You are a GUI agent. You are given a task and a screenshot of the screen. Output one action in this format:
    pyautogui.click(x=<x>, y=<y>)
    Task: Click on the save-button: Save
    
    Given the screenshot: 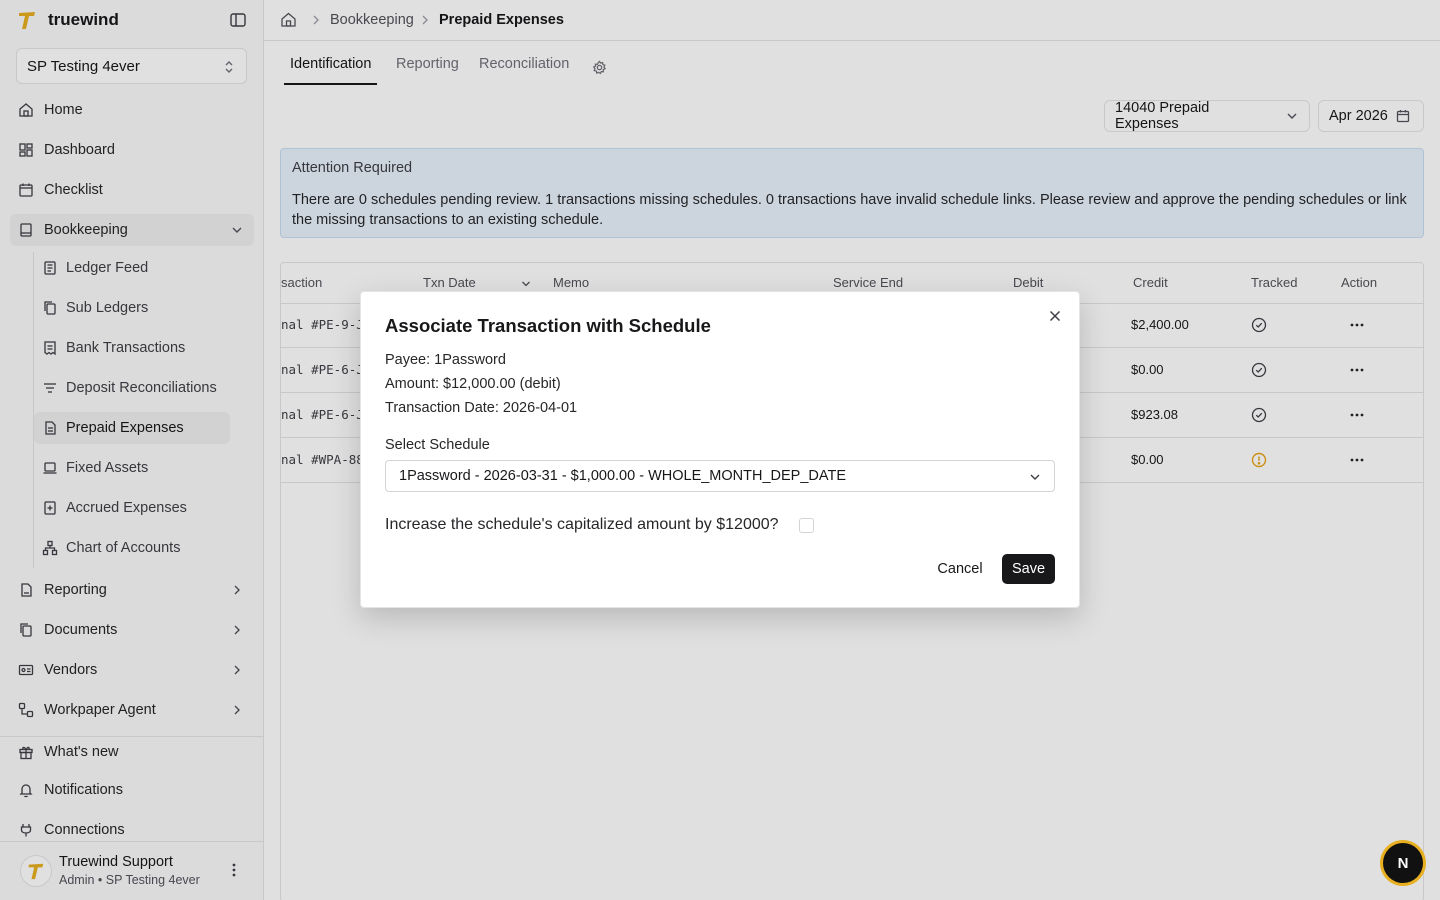 What is the action you would take?
    pyautogui.click(x=1028, y=569)
    